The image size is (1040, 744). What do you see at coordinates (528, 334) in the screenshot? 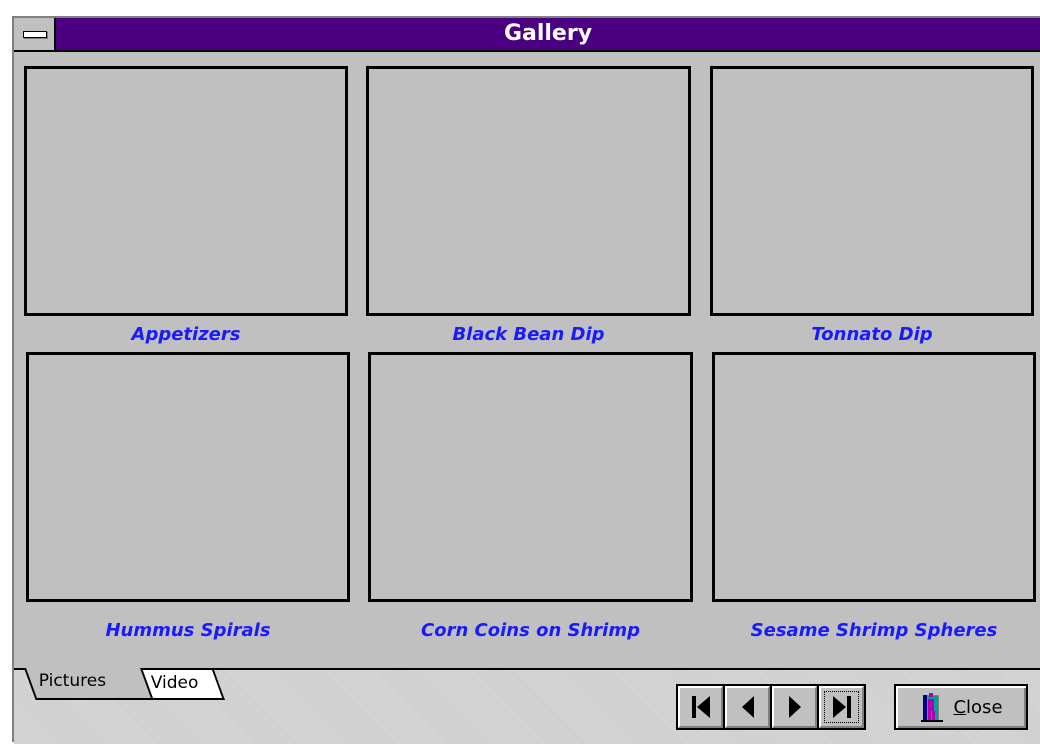
I see `picture-caption: Black Bean Dip` at bounding box center [528, 334].